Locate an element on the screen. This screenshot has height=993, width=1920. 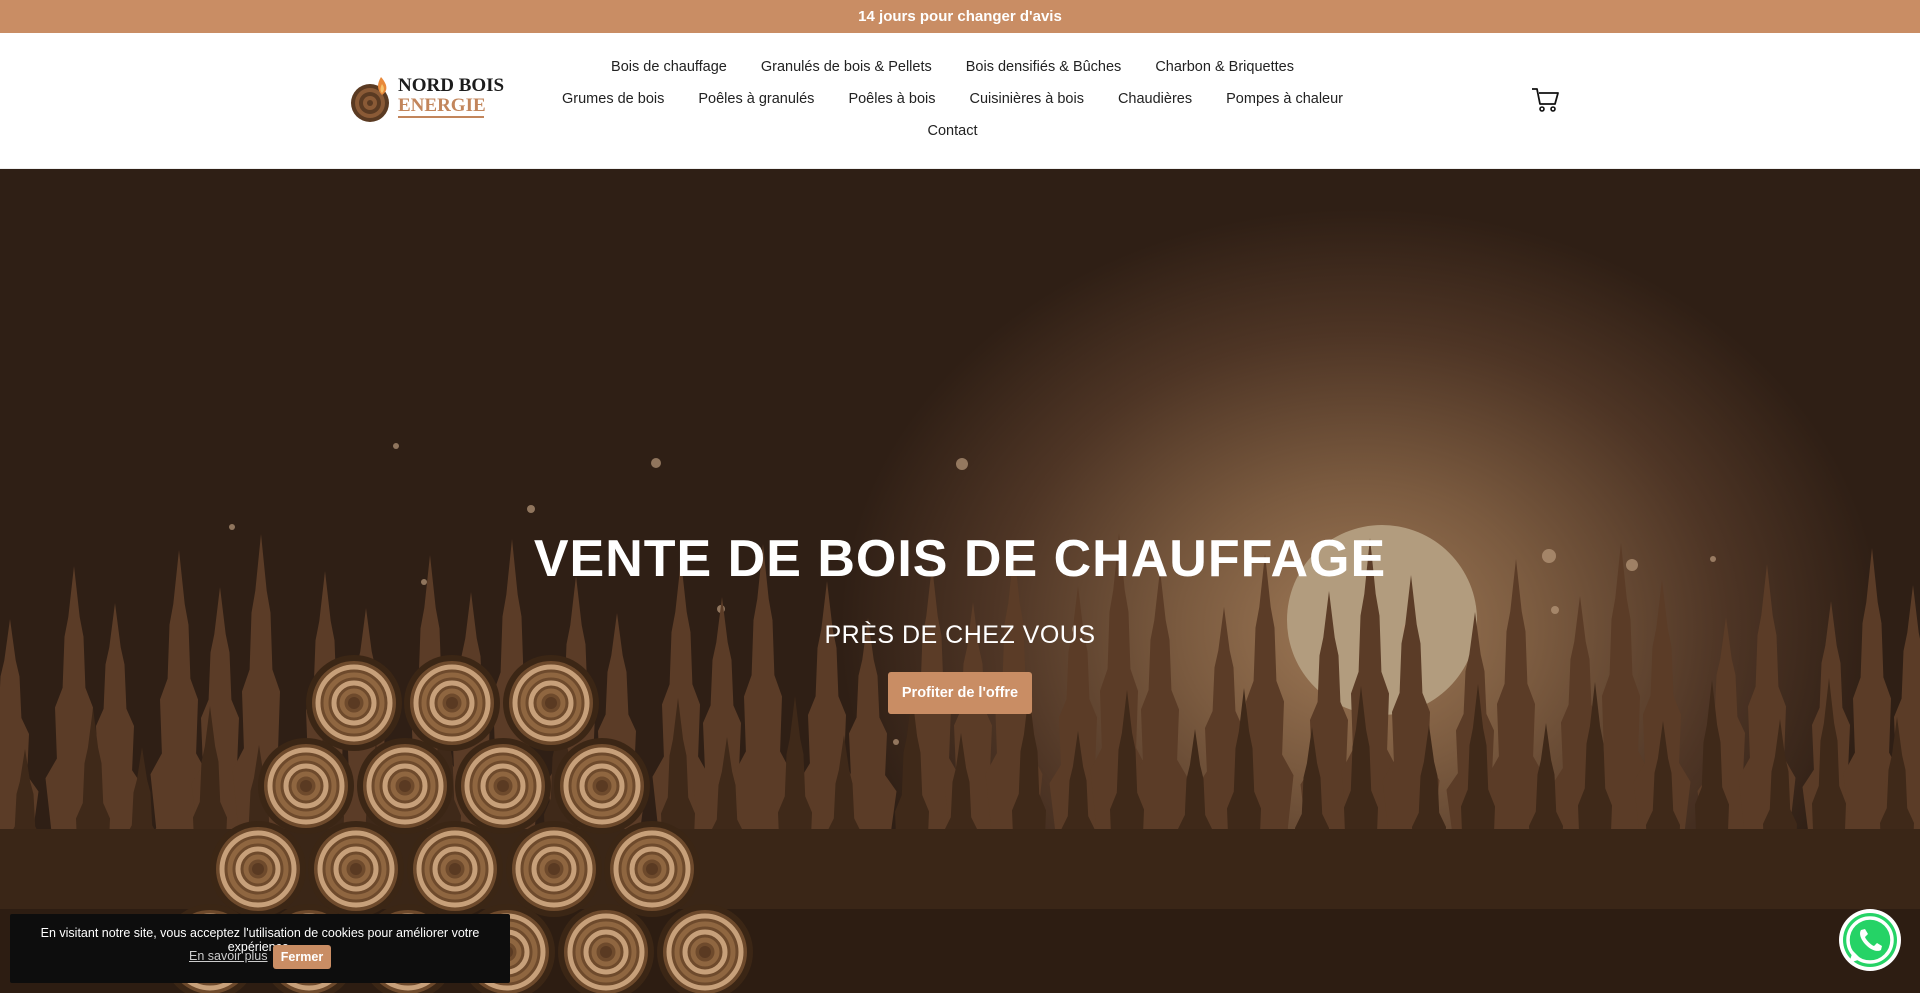
nav-item-contact: Contact is located at coordinates (953, 131).